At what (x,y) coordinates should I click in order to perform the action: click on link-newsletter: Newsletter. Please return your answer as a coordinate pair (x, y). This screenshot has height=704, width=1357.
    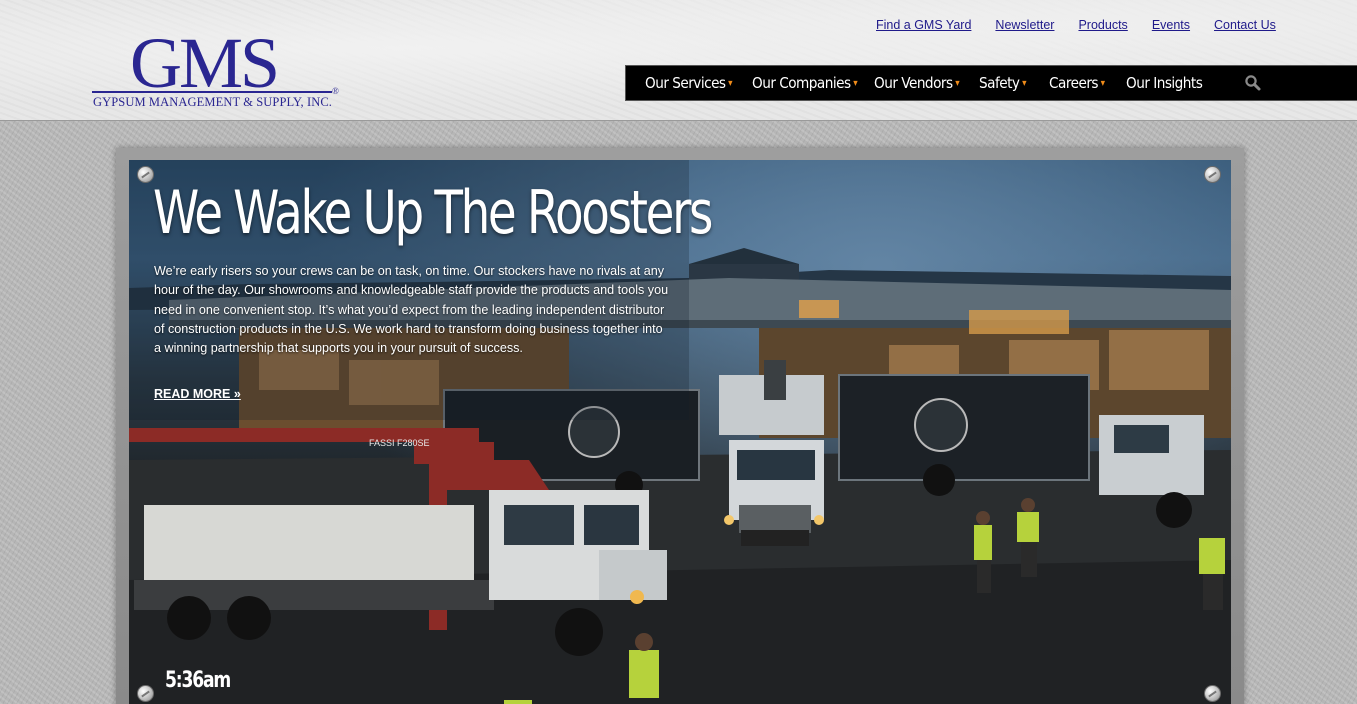
    Looking at the image, I should click on (1024, 27).